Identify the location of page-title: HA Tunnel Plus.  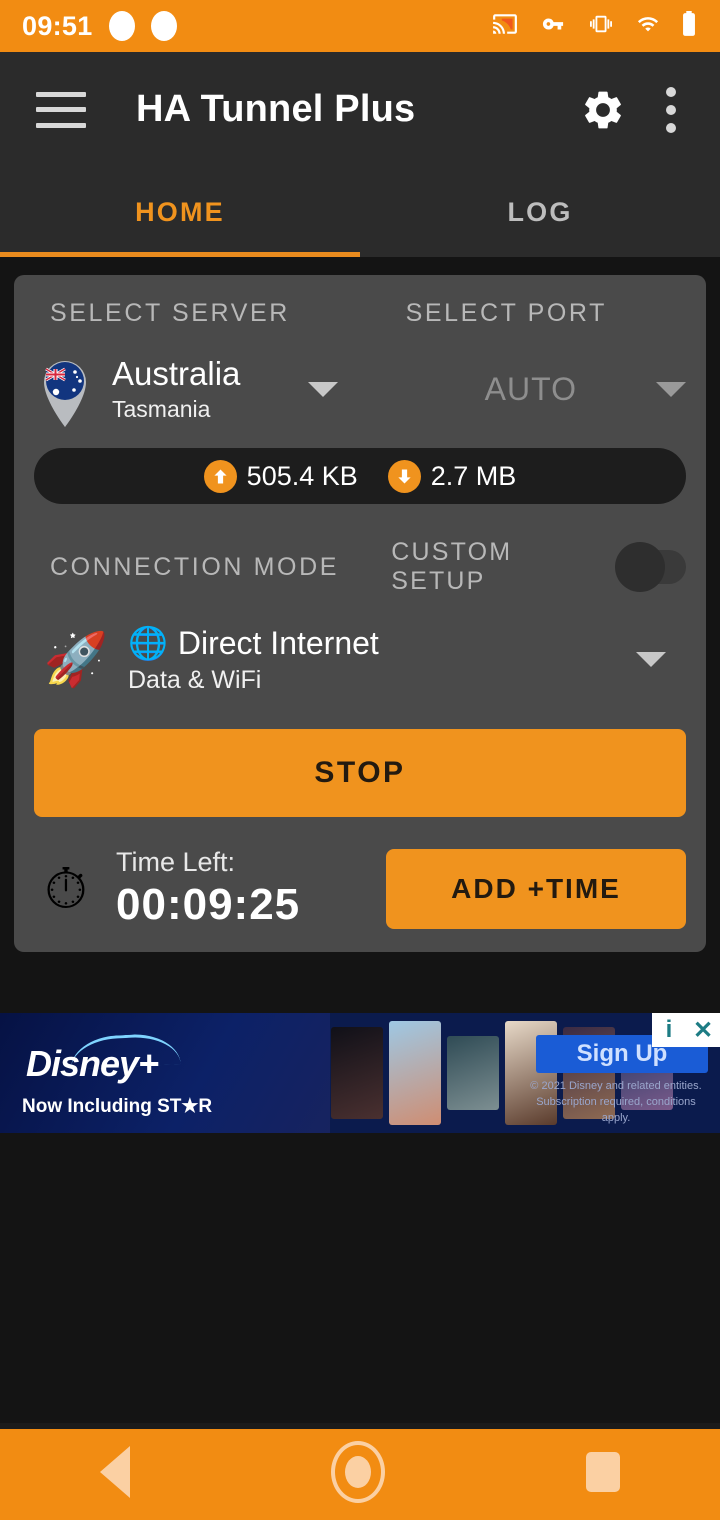
(276, 109).